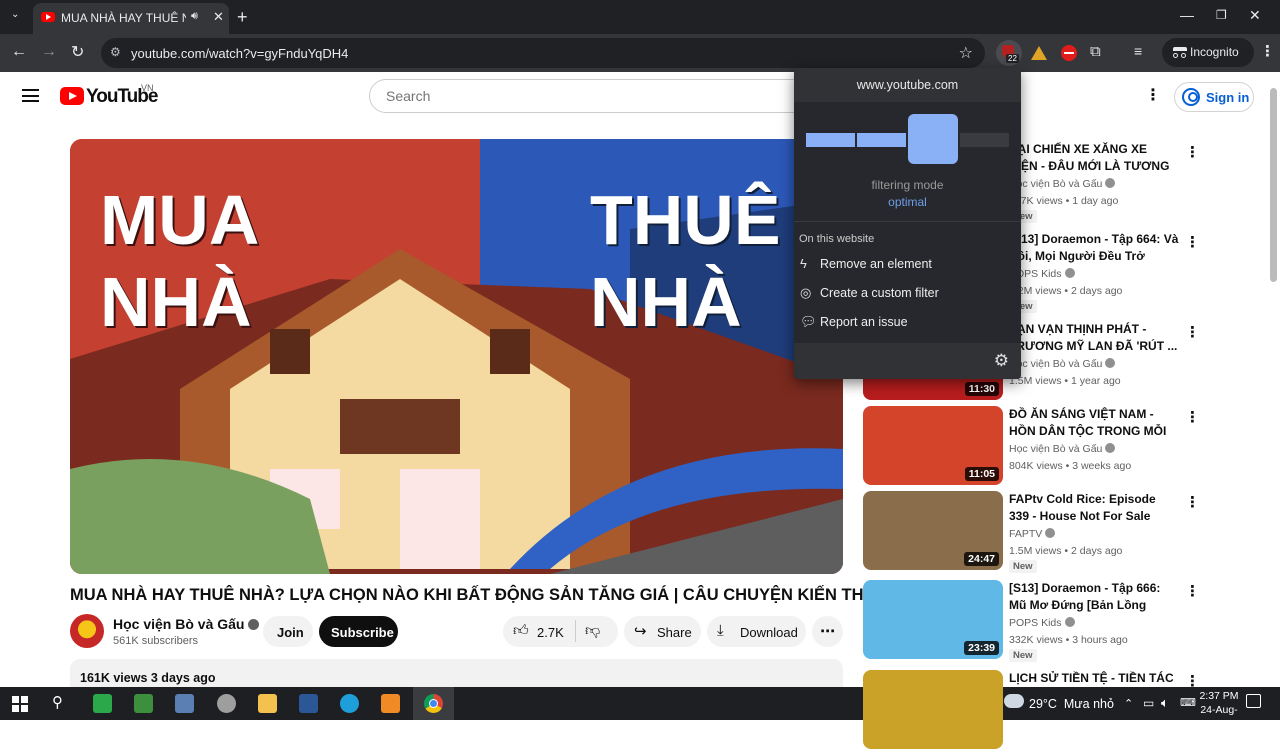 The width and height of the screenshot is (1280, 752). I want to click on extensions-puzzle-icon: ⧉, so click(1095, 51).